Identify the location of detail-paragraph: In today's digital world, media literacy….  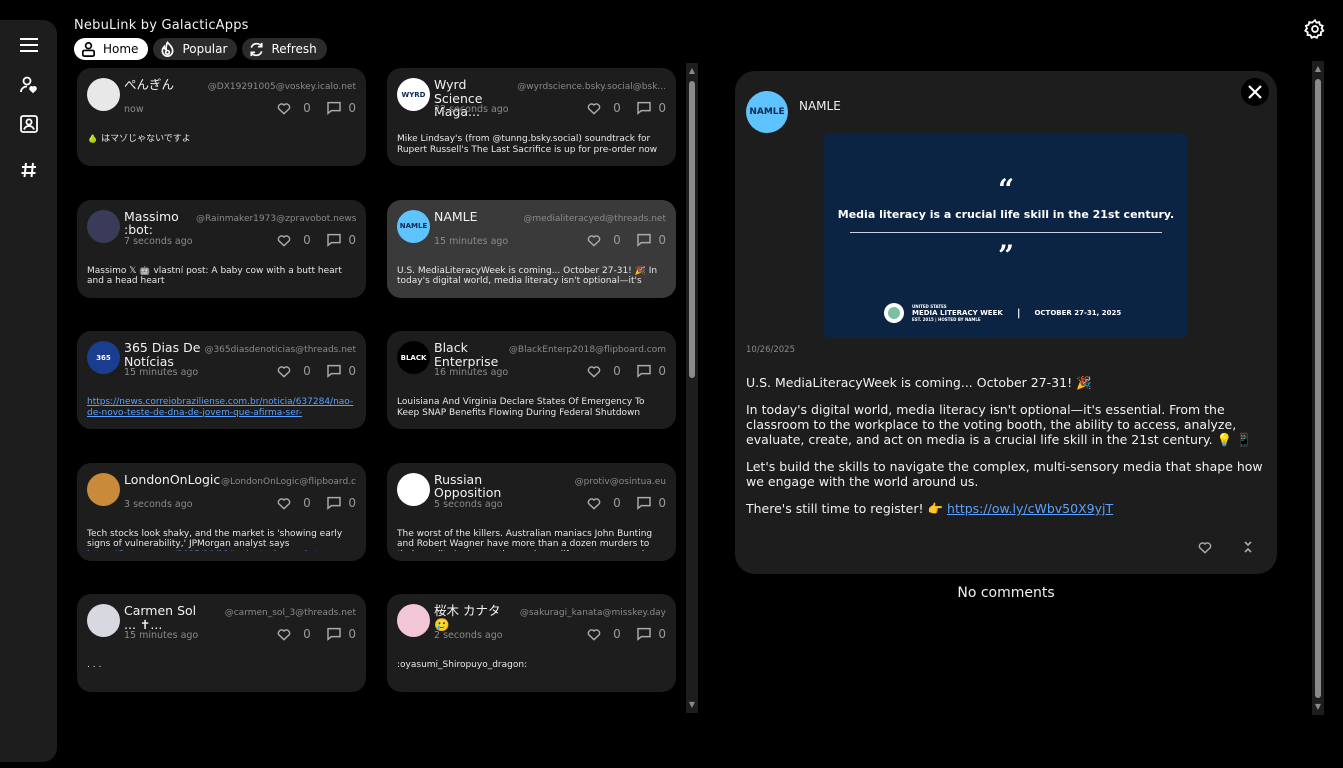
(999, 424).